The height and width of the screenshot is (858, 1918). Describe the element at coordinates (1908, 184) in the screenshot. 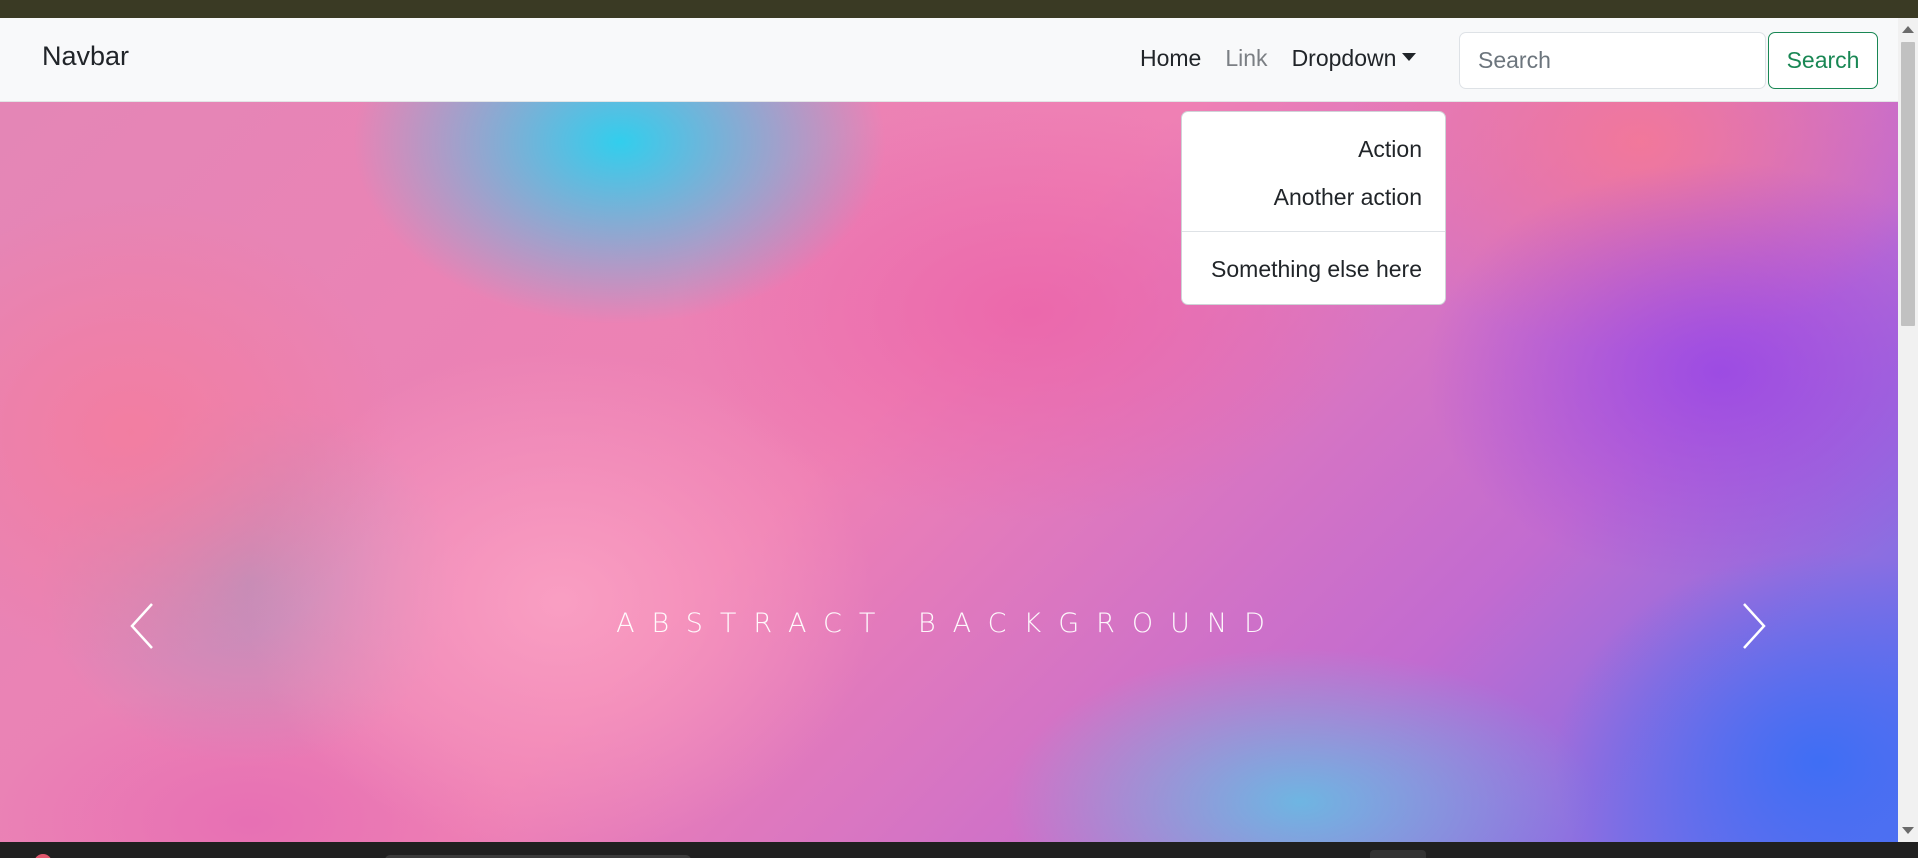

I see `scrollbar-thumb` at that location.